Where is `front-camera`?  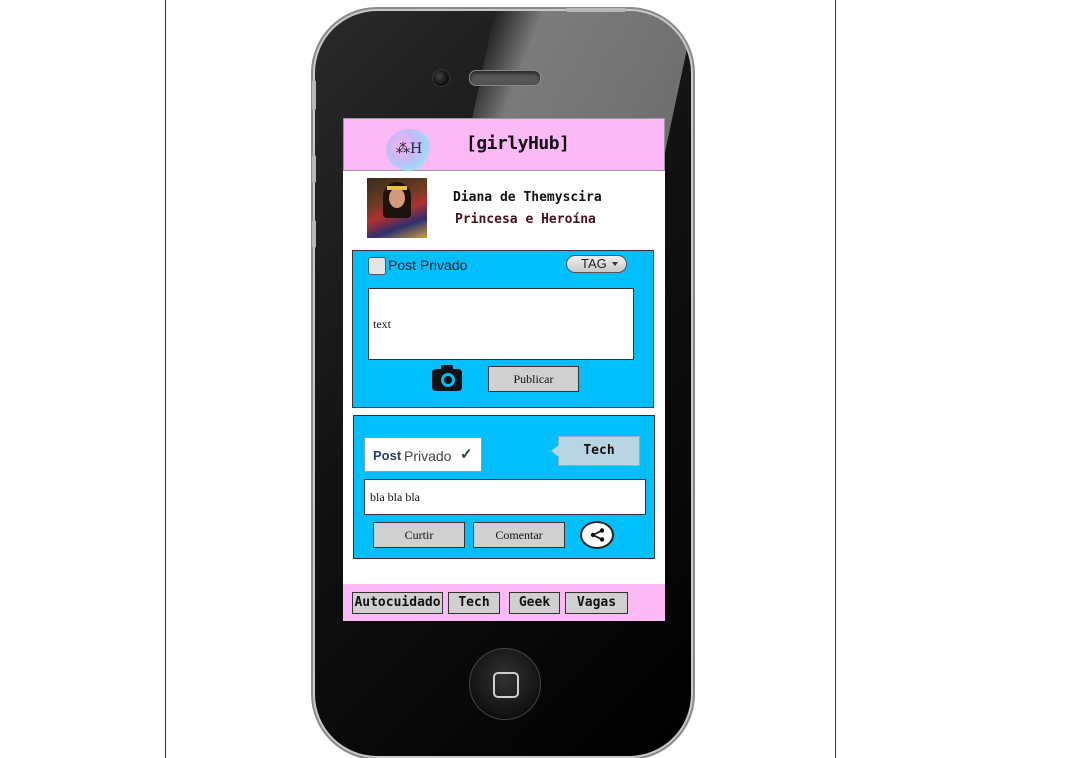
front-camera is located at coordinates (441, 78).